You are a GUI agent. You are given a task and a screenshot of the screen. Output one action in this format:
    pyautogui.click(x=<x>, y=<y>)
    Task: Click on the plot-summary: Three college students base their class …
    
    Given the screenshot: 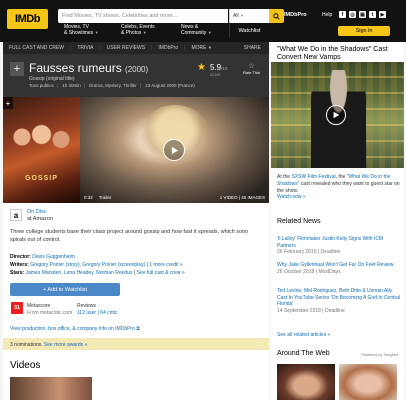 What is the action you would take?
    pyautogui.click(x=129, y=236)
    